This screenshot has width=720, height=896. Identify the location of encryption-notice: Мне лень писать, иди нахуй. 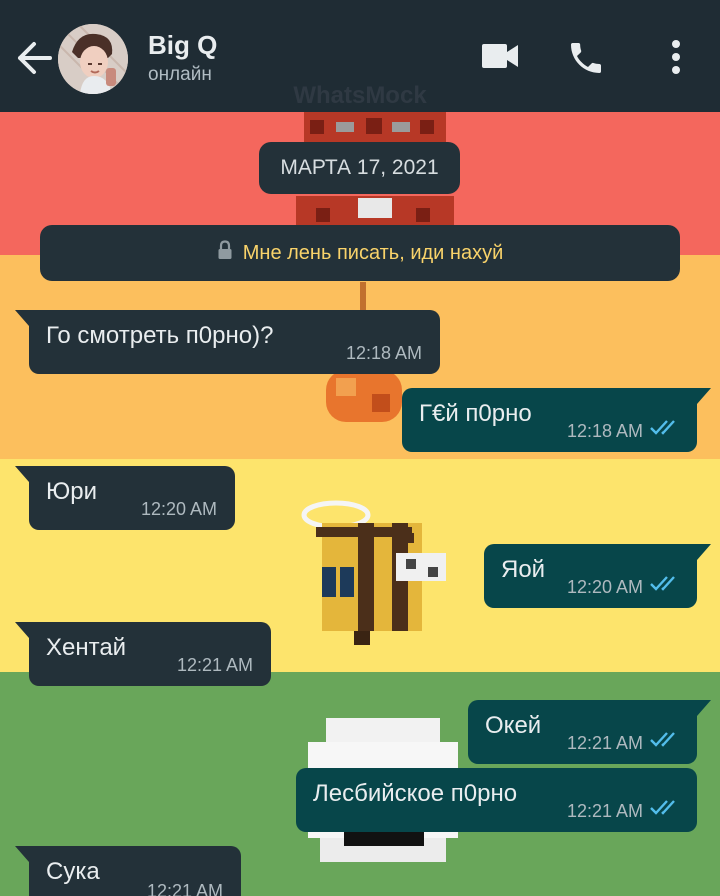
(360, 253).